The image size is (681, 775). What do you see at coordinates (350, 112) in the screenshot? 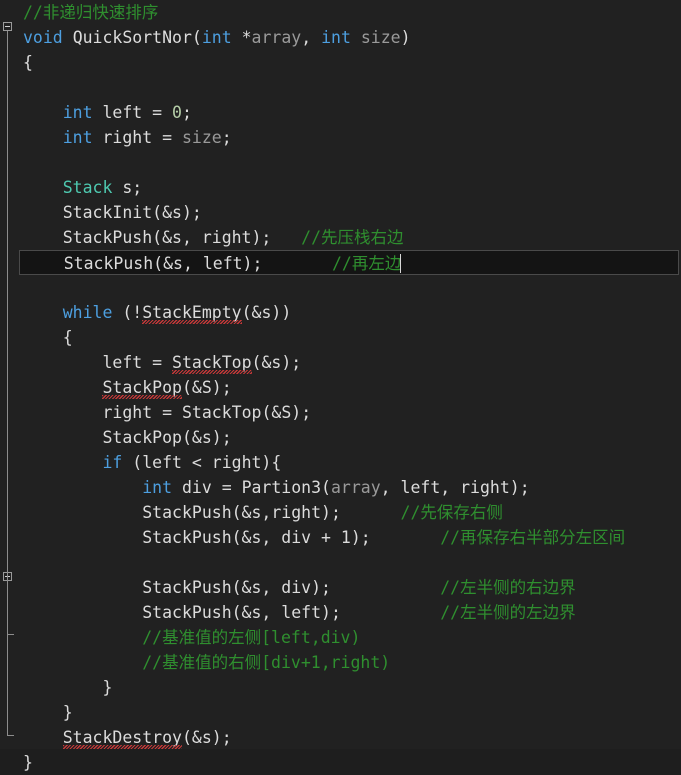
I see `code-line: int left = 0;` at bounding box center [350, 112].